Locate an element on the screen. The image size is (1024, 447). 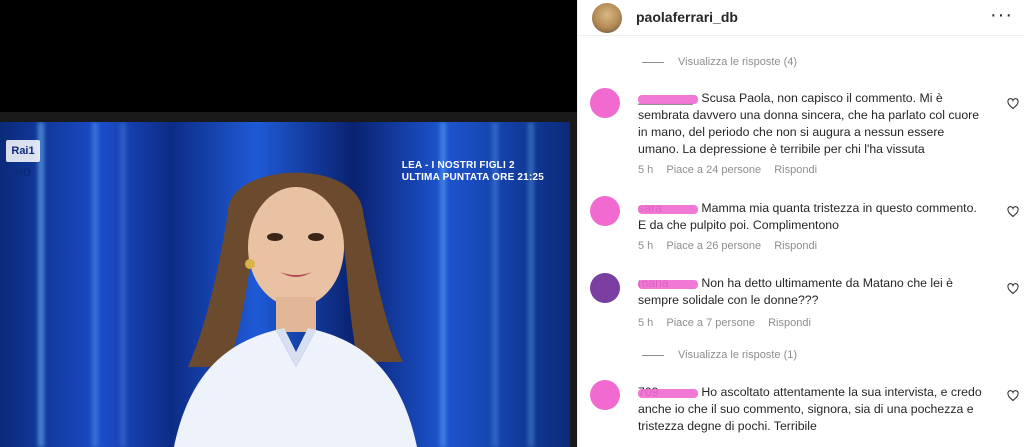
view-replies-bottom-label: Visualizza le risposte (1) is located at coordinates (738, 355).